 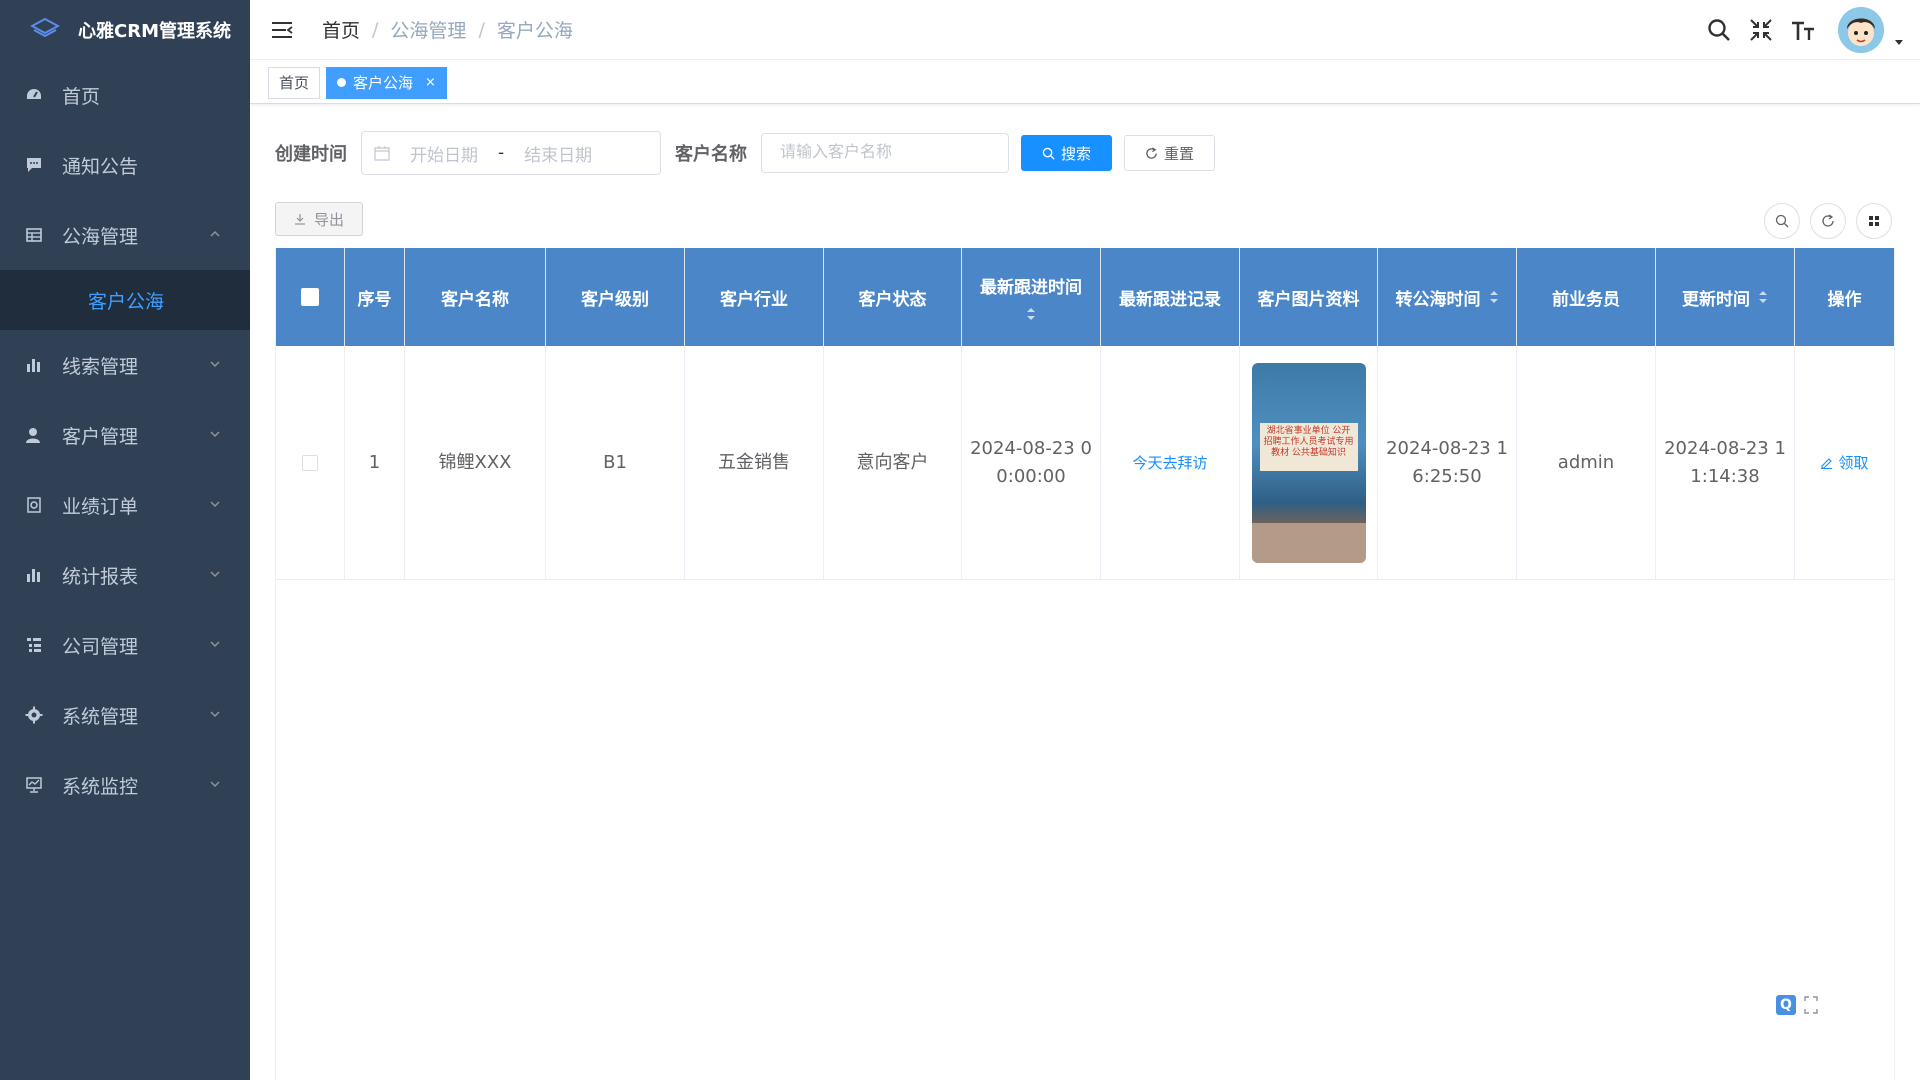 I want to click on sidebar-item-reports: 统计报表, so click(x=125, y=575).